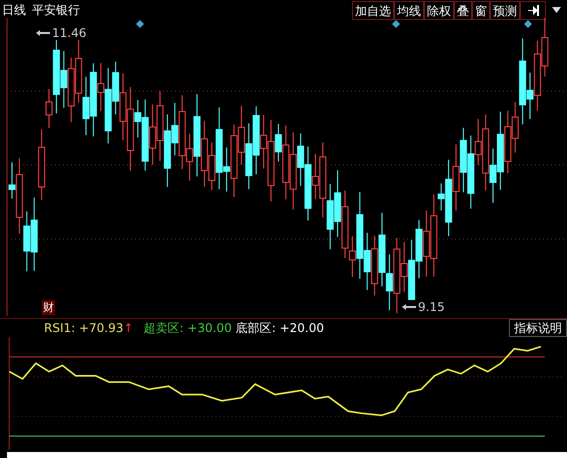  I want to click on stock-name: 平安银行, so click(56, 10).